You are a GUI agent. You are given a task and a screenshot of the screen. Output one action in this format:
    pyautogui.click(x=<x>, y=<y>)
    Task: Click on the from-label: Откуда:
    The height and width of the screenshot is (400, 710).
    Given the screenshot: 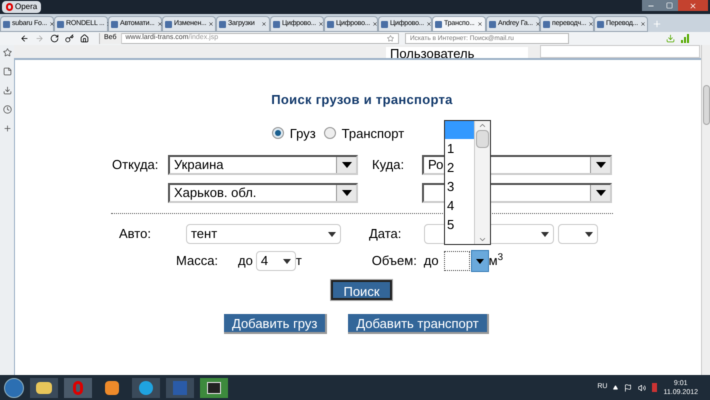 What is the action you would take?
    pyautogui.click(x=136, y=165)
    